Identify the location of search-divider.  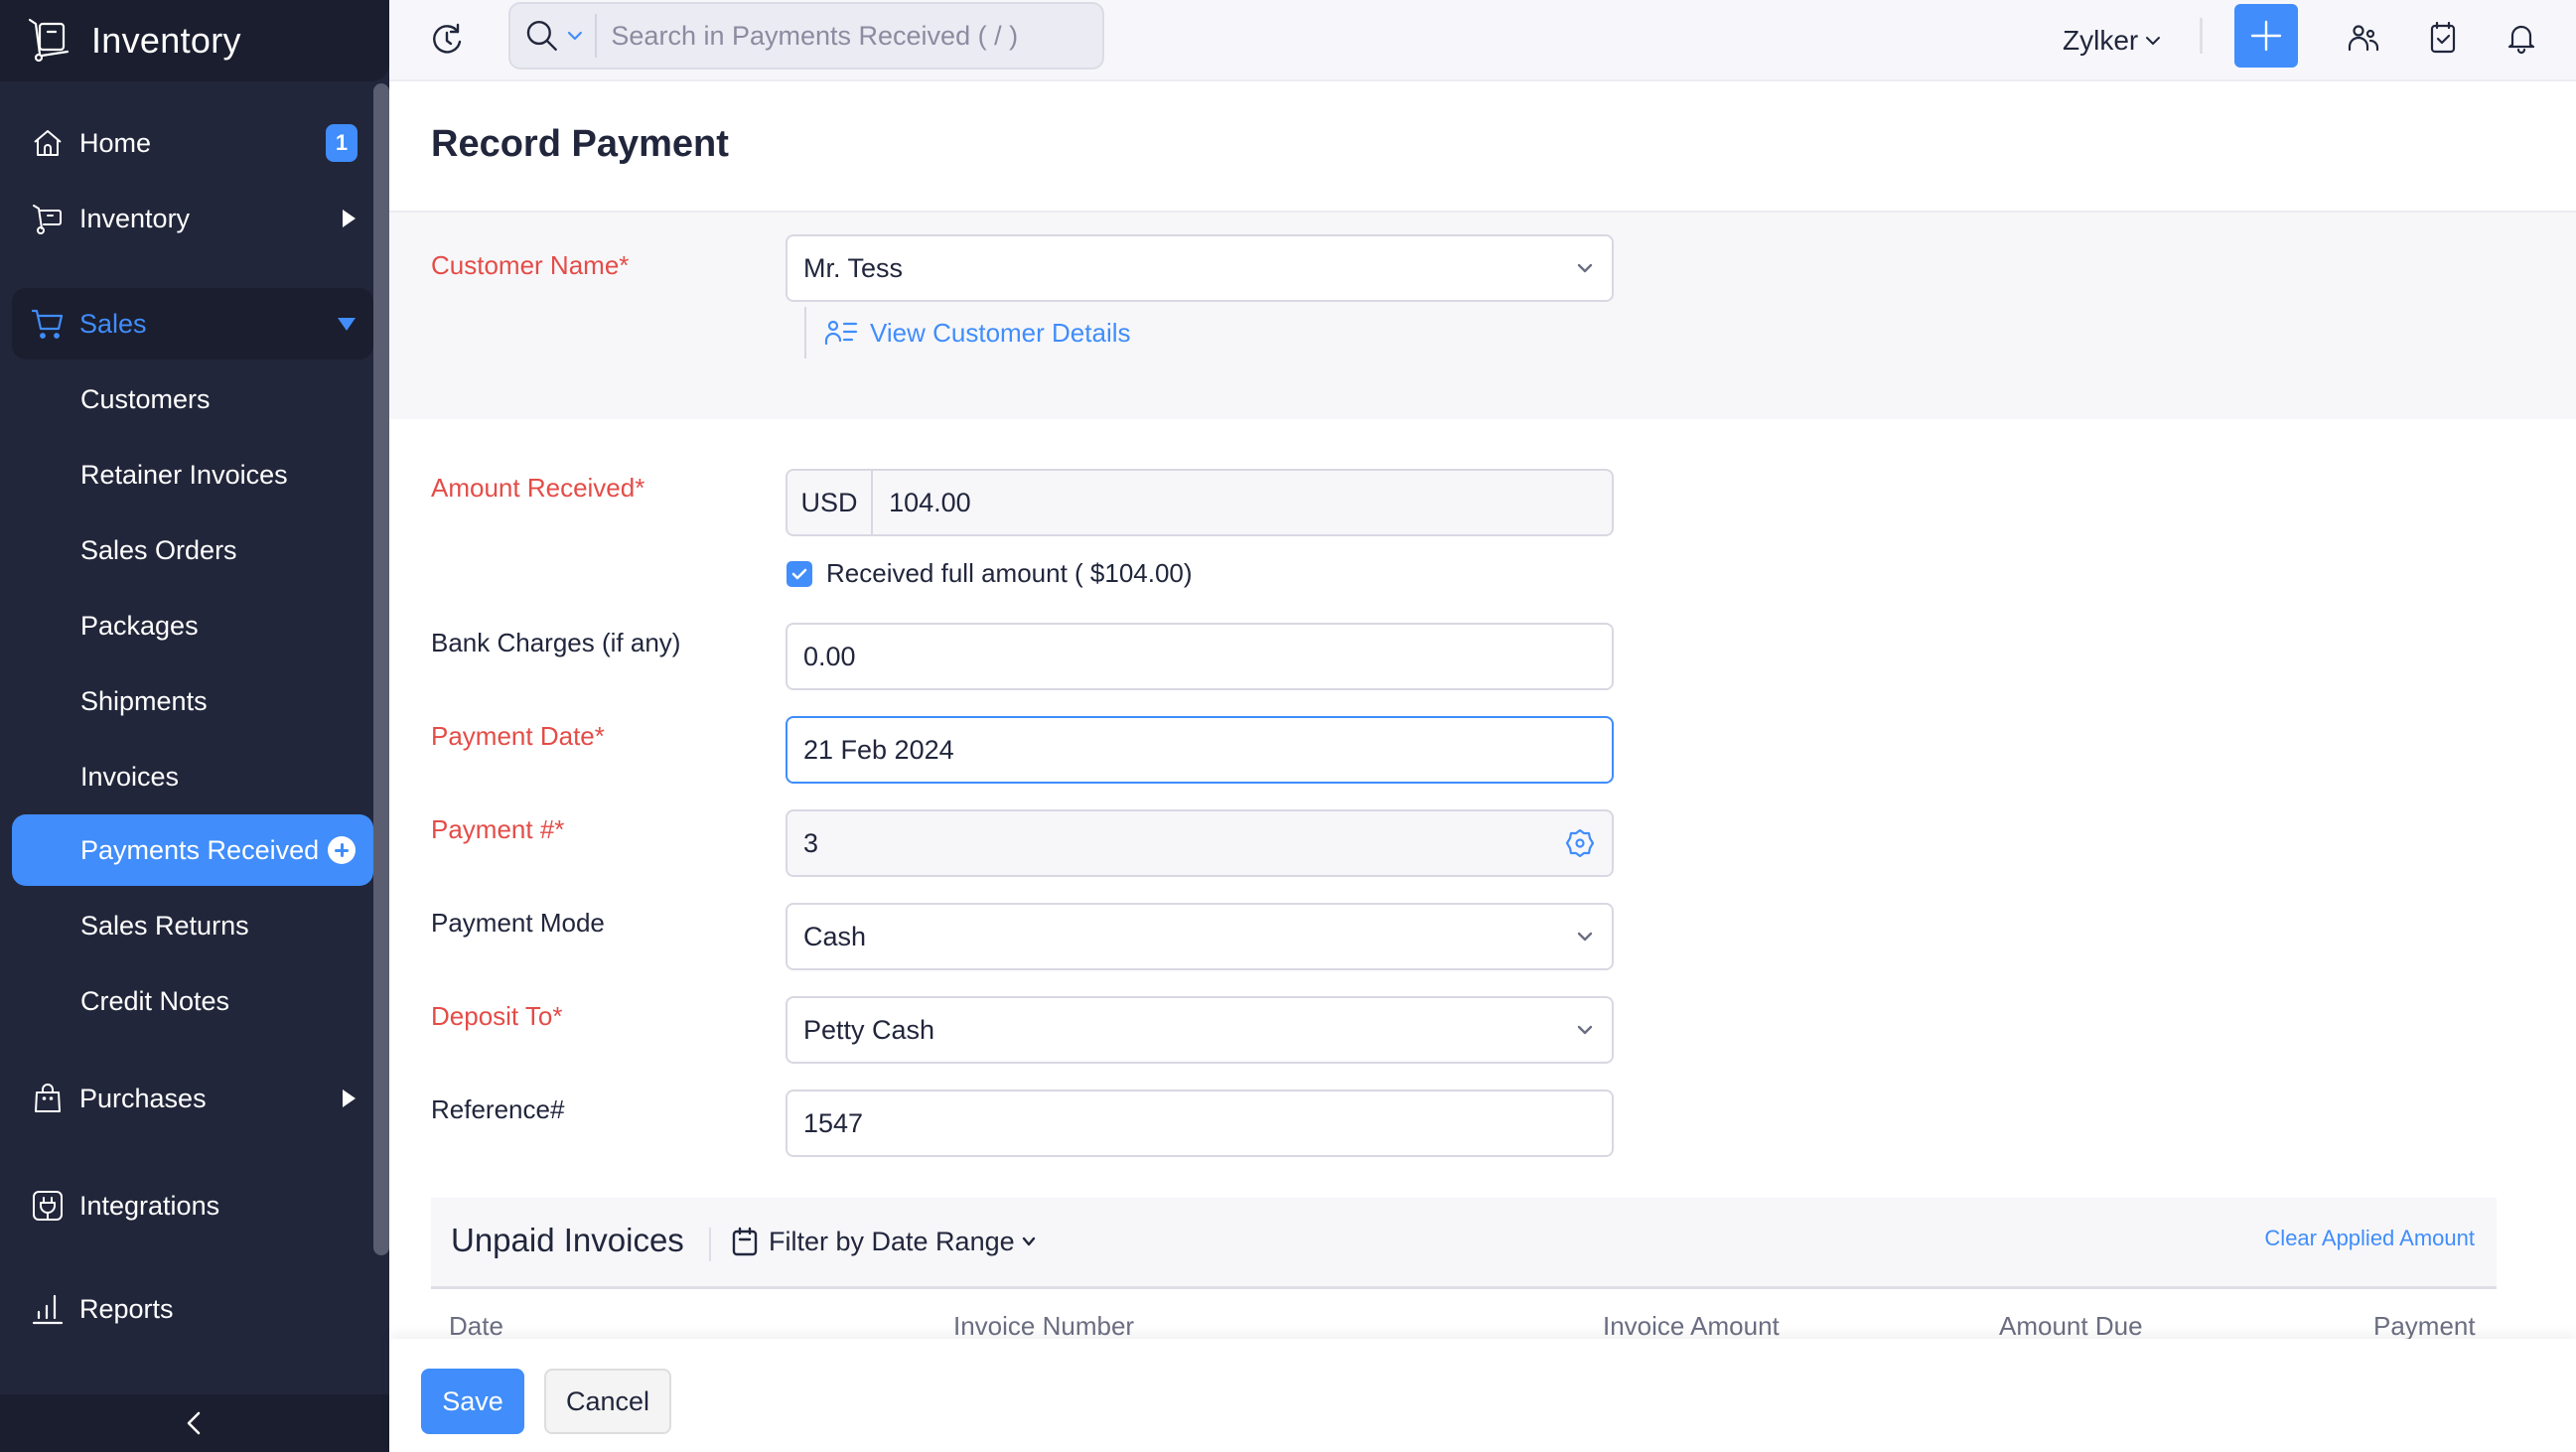
(597, 36).